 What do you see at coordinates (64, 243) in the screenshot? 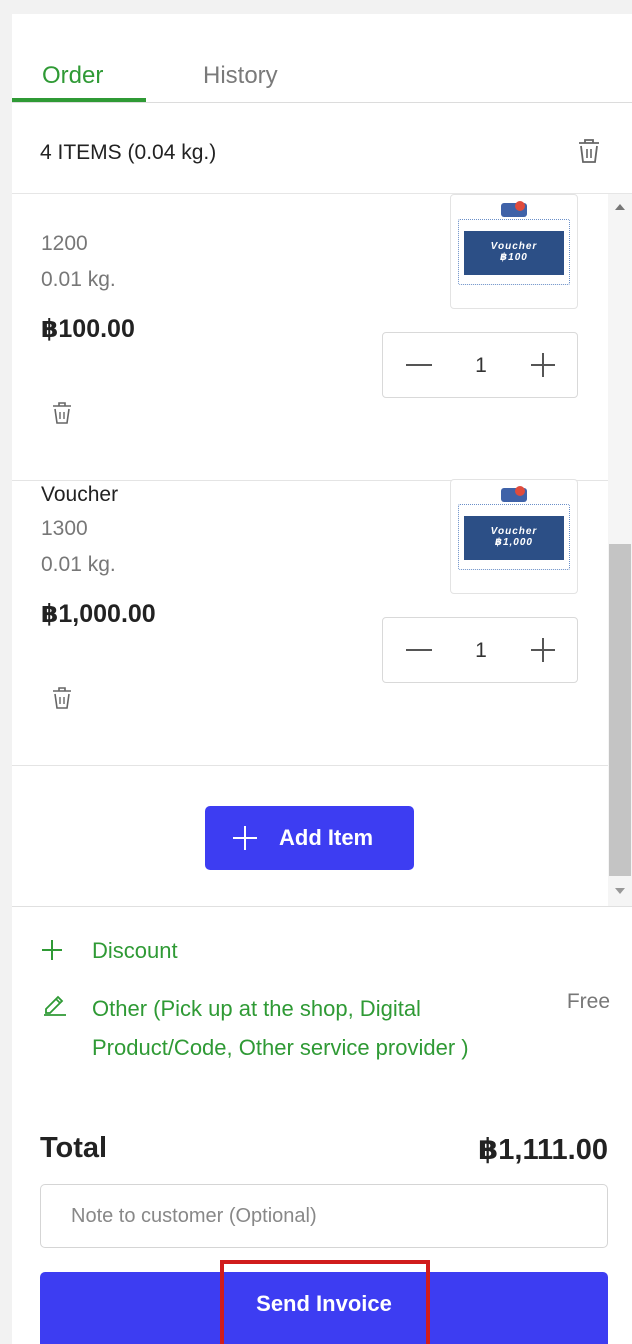
I see `item-sku: 1200` at bounding box center [64, 243].